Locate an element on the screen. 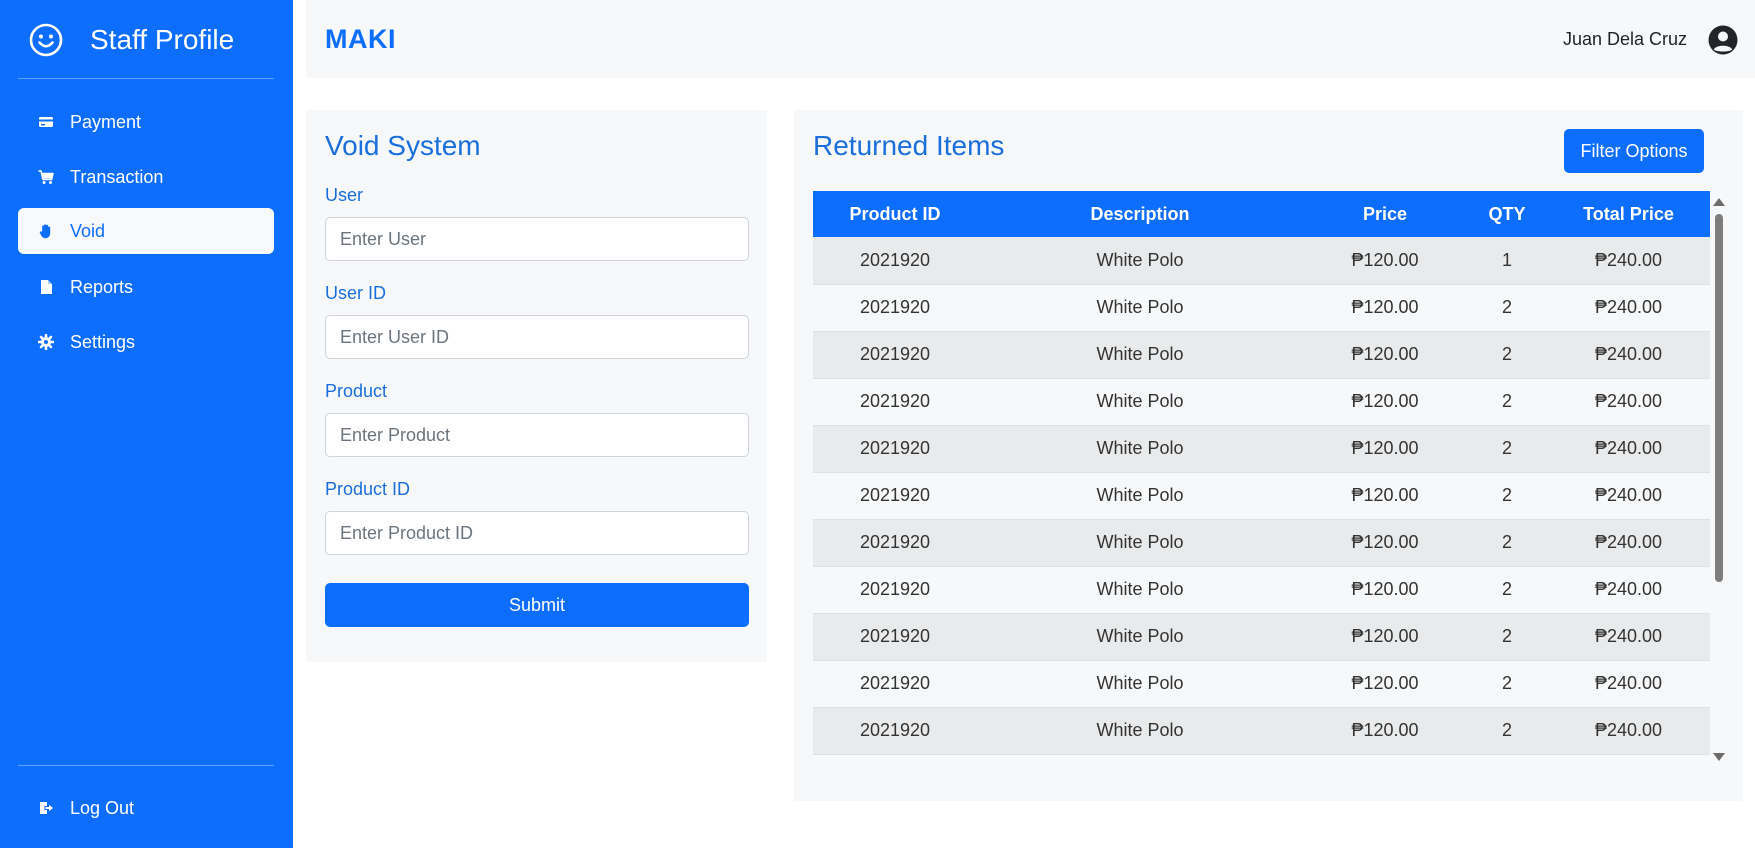 Image resolution: width=1755 pixels, height=848 pixels. sidebar-item-label: Payment is located at coordinates (106, 121).